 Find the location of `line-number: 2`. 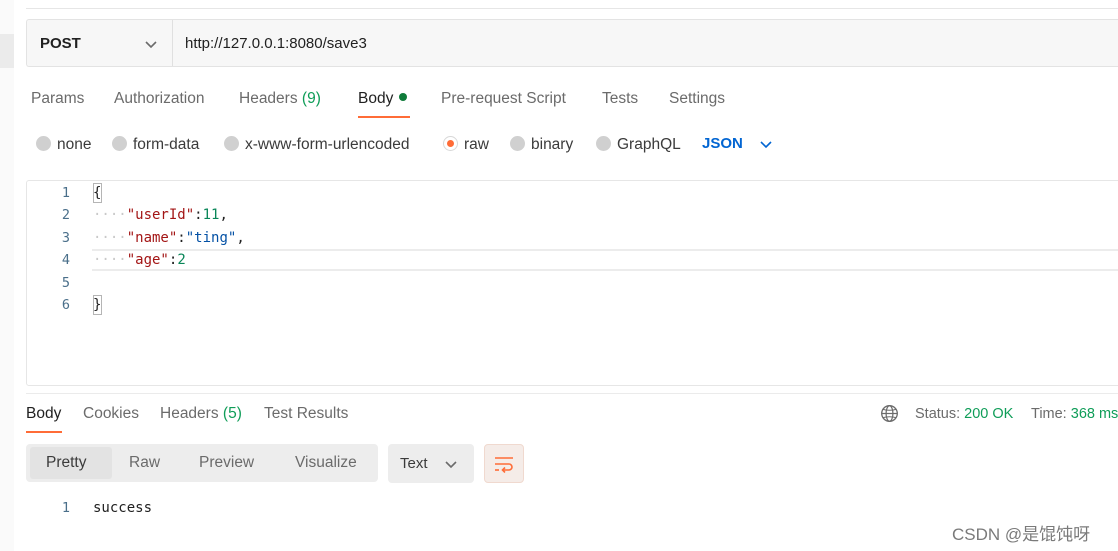

line-number: 2 is located at coordinates (65, 215).